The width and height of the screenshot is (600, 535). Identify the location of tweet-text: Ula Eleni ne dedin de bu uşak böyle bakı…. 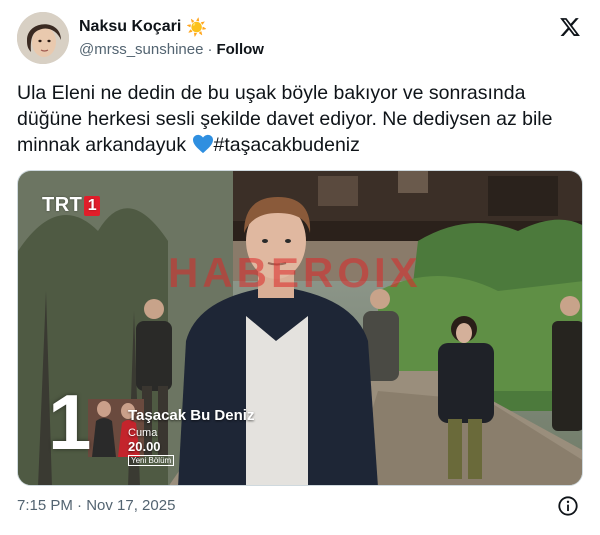
(300, 119).